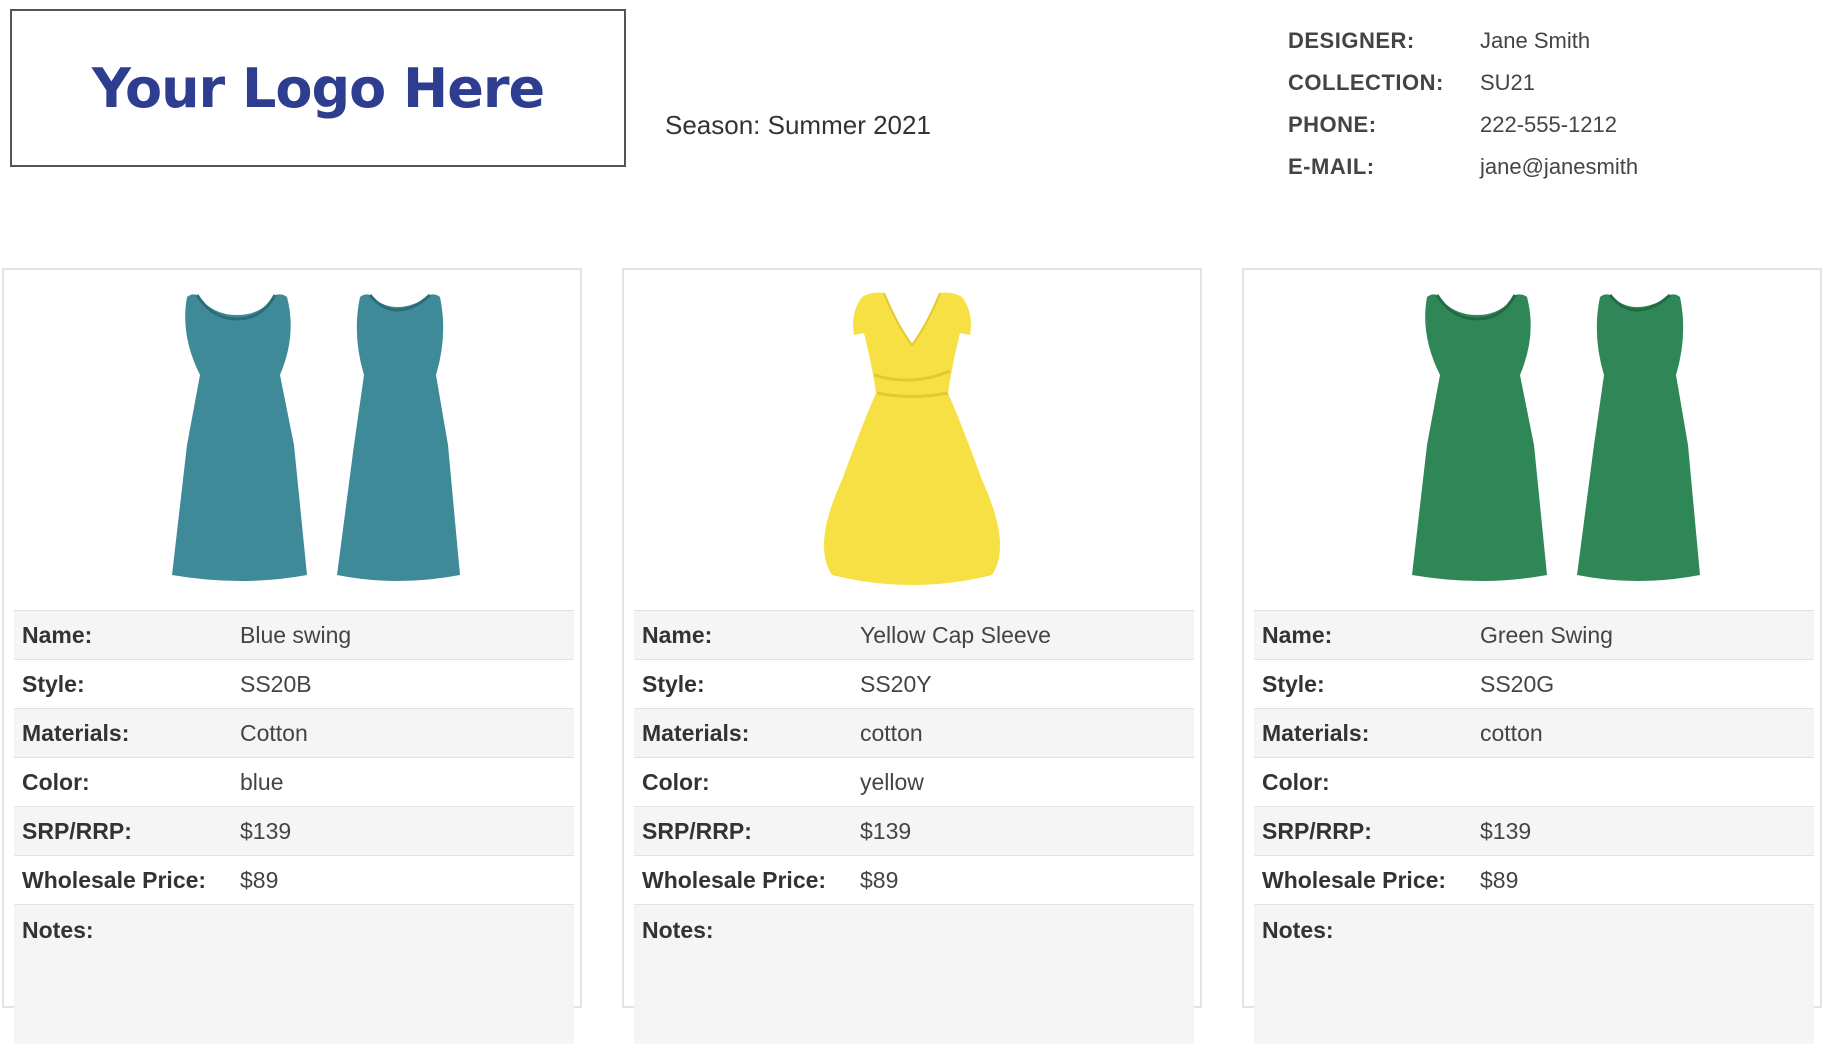 The width and height of the screenshot is (1828, 1044). What do you see at coordinates (1366, 82) in the screenshot?
I see `contact-label: COLLECTION:` at bounding box center [1366, 82].